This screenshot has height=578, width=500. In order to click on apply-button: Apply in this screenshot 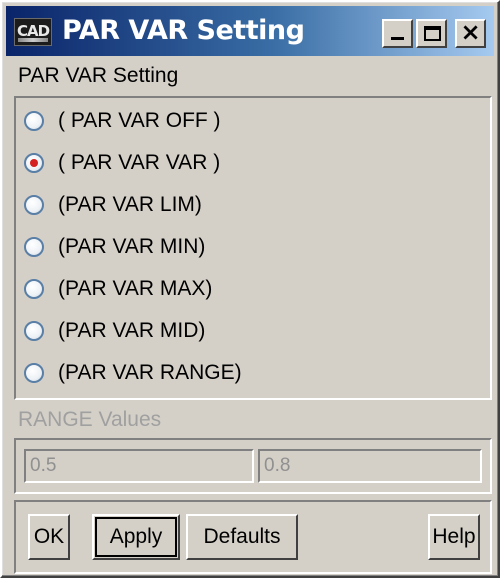, I will do `click(136, 537)`.